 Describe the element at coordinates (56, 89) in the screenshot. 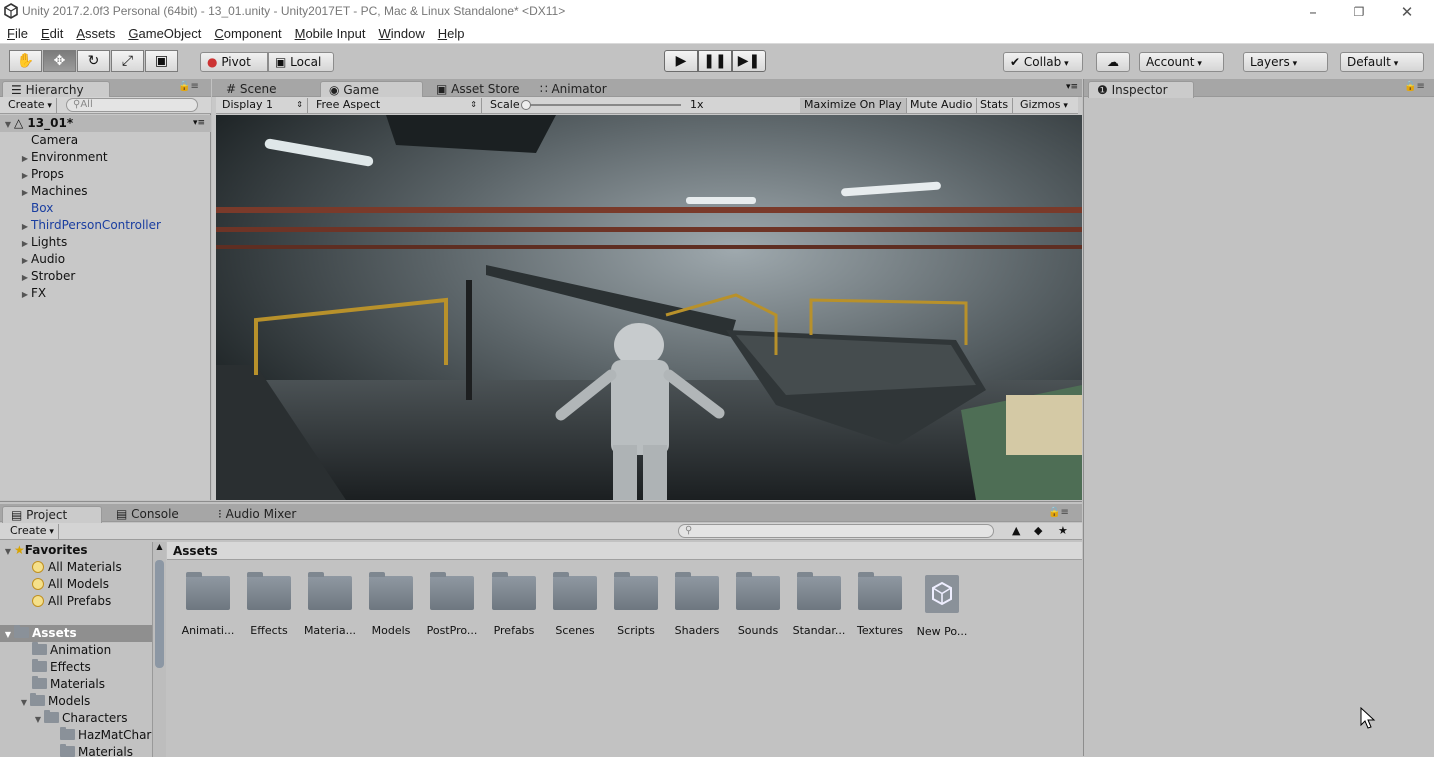

I see `tab-hierarchy: ☰ Hierarchy` at that location.